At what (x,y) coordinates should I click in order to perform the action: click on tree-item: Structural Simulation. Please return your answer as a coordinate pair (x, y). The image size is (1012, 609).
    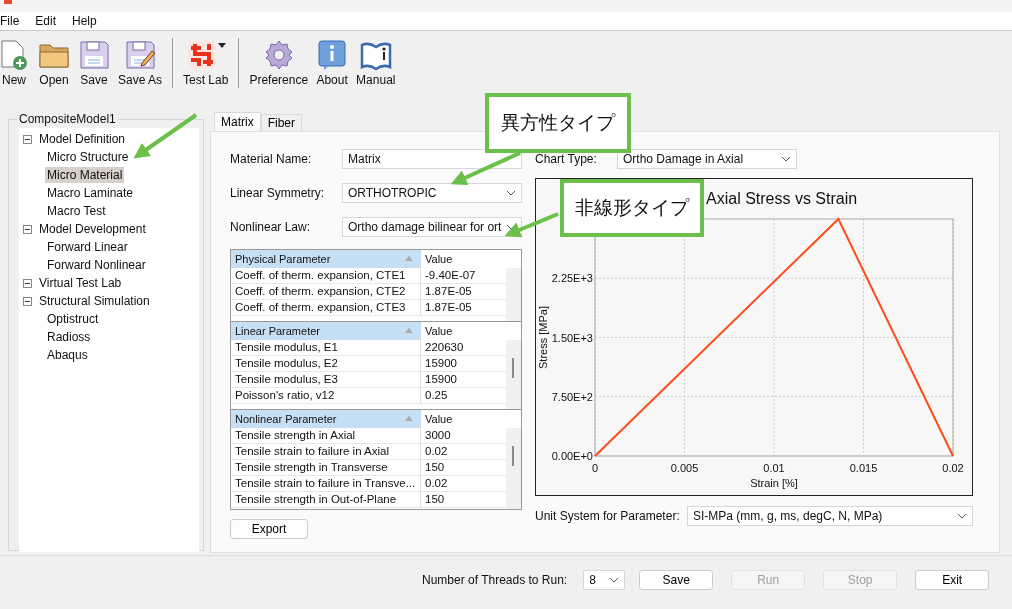
    Looking at the image, I should click on (94, 301).